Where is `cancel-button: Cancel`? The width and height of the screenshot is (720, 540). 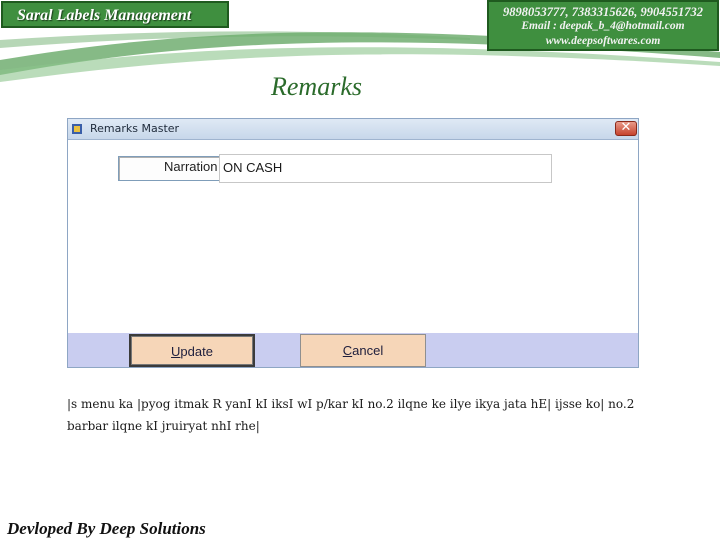
cancel-button: Cancel is located at coordinates (363, 350).